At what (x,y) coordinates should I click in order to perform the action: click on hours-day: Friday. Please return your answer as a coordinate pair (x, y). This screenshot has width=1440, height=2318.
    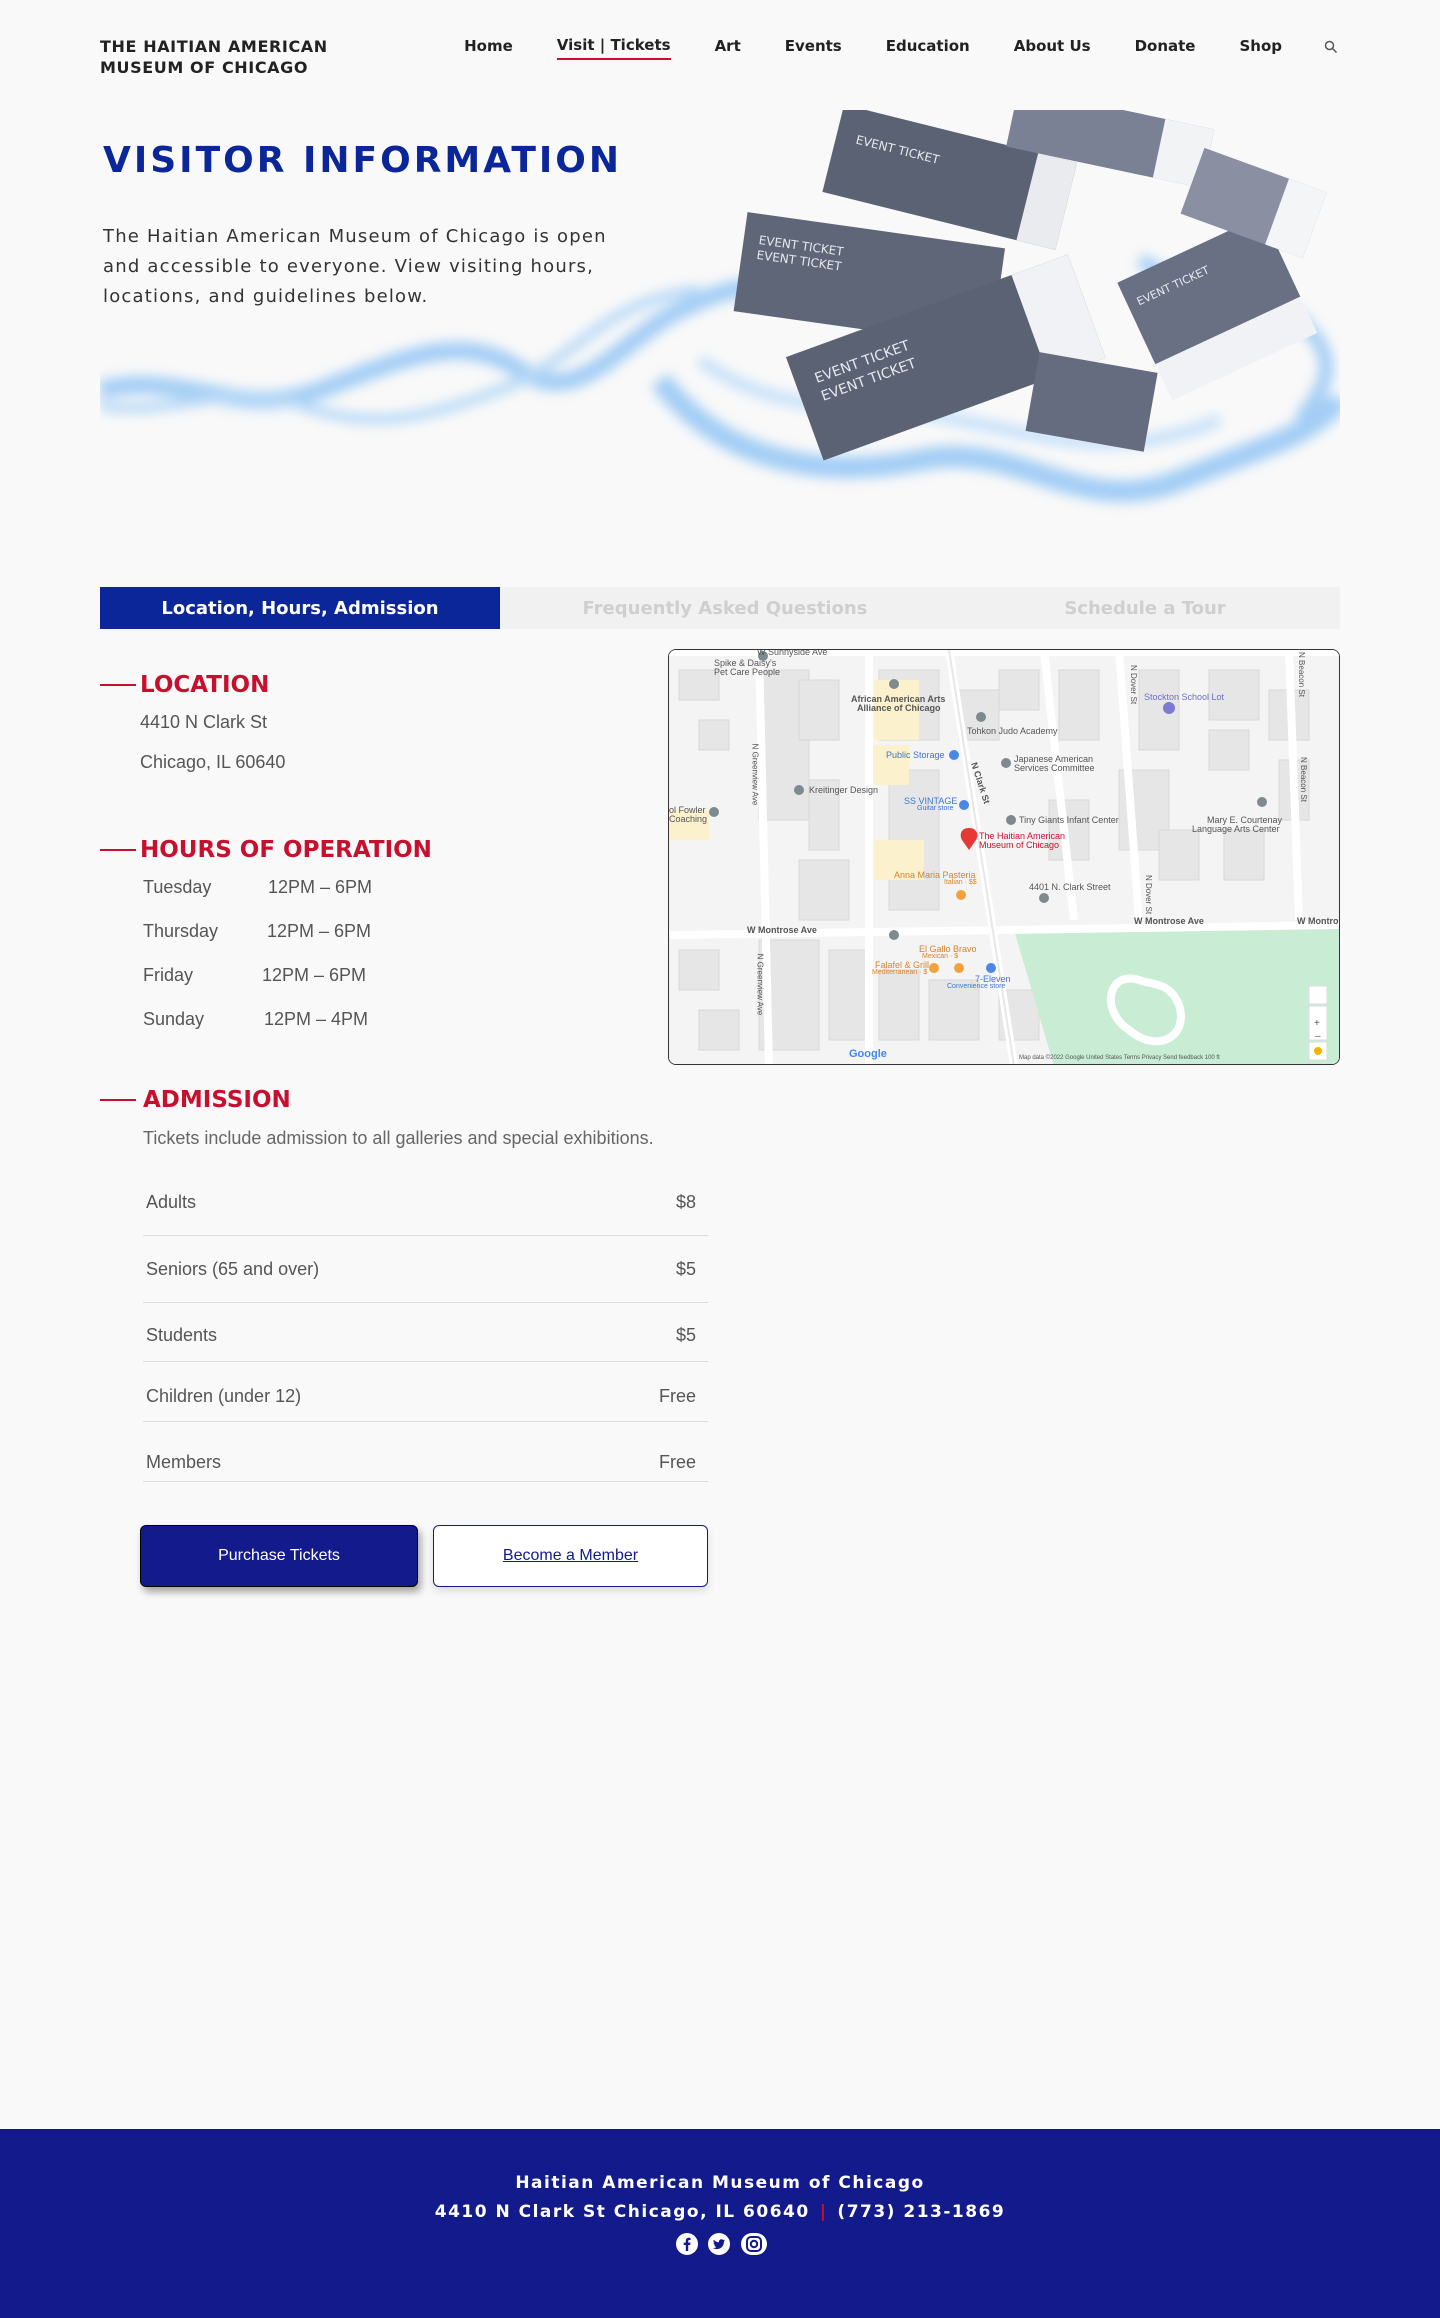
    Looking at the image, I should click on (168, 975).